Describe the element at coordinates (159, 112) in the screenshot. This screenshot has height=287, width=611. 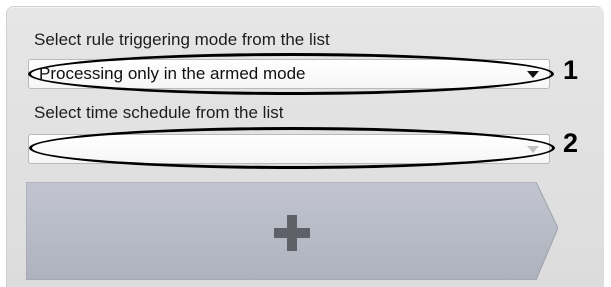
I see `schedule-label: Select time schedule from the list` at that location.